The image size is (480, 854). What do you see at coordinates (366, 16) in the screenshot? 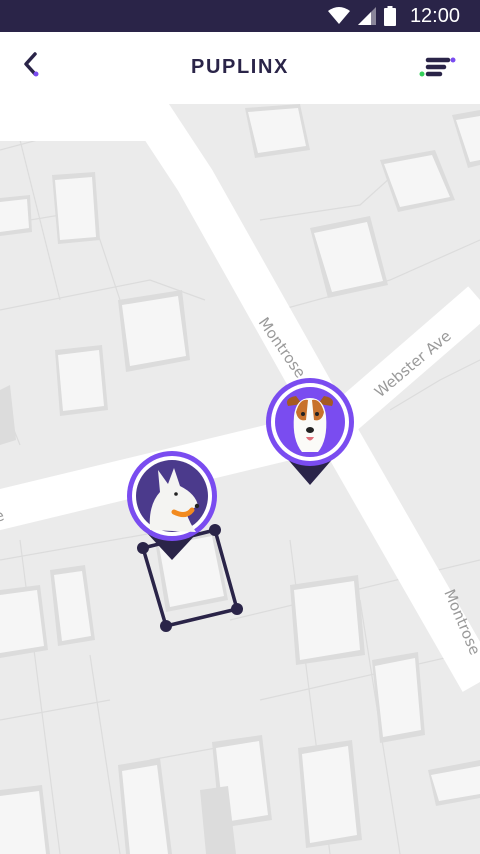
I see `signal-icon` at bounding box center [366, 16].